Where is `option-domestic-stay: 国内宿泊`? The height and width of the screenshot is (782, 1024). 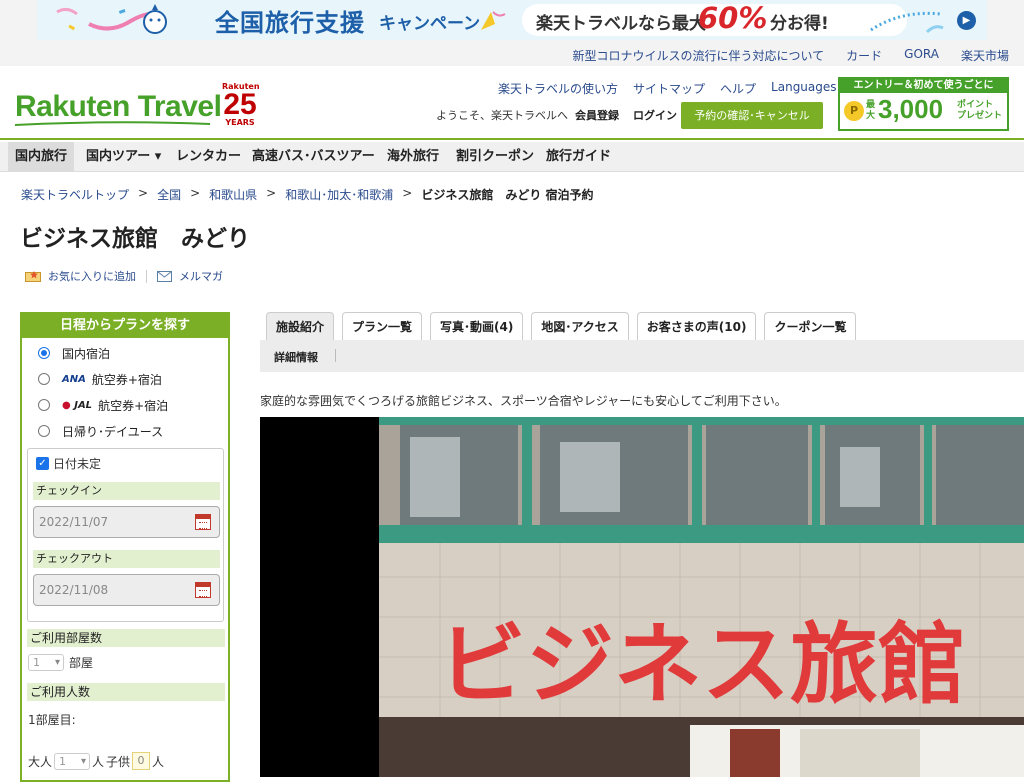 option-domestic-stay: 国内宿泊 is located at coordinates (74, 353).